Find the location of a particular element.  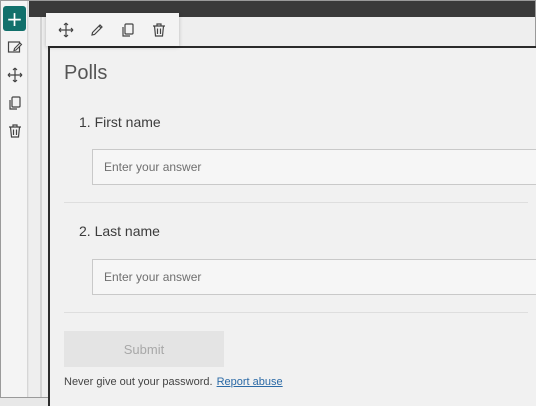

move-webpart-button is located at coordinates (66, 30).